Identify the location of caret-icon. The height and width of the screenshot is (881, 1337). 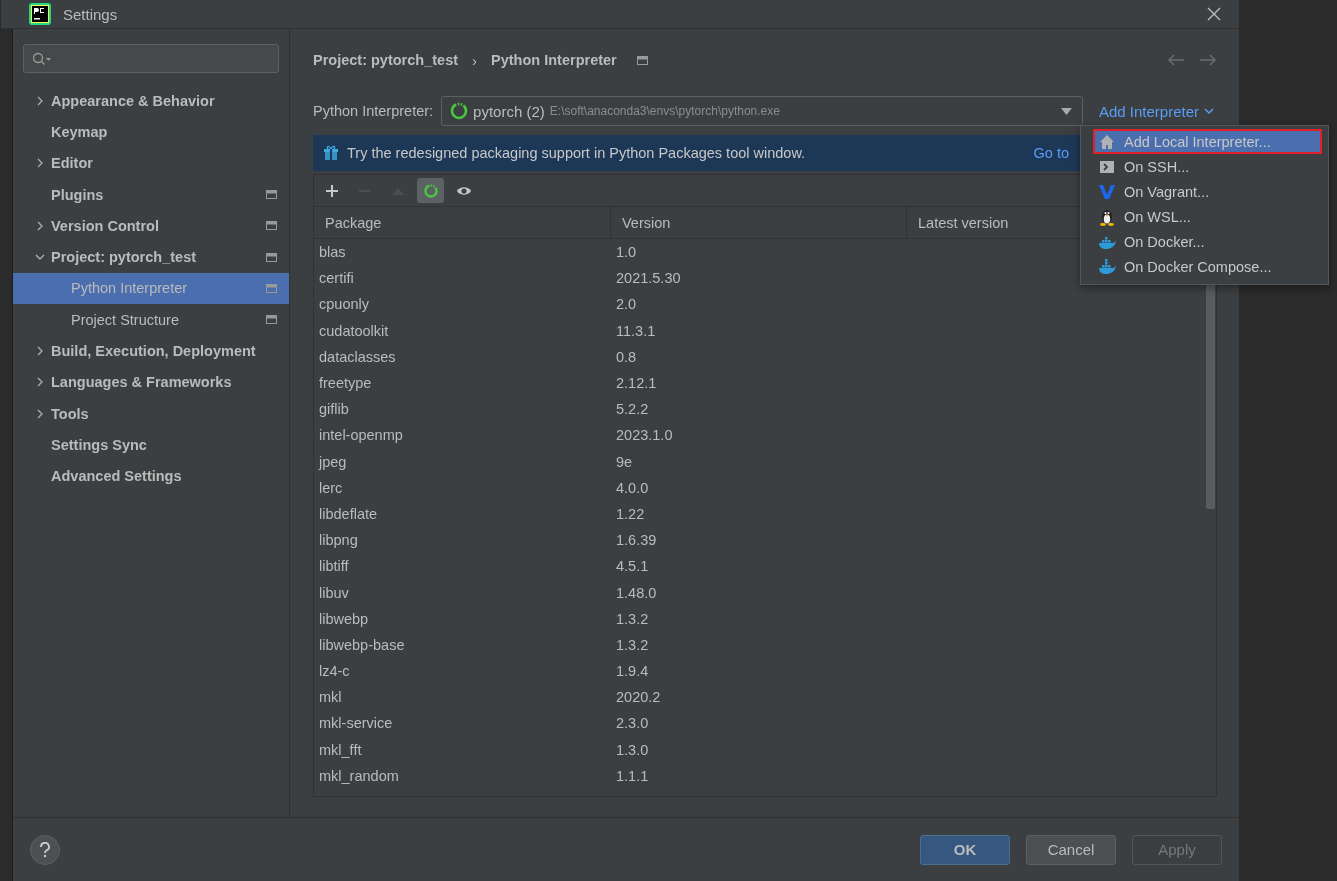
(1066, 111).